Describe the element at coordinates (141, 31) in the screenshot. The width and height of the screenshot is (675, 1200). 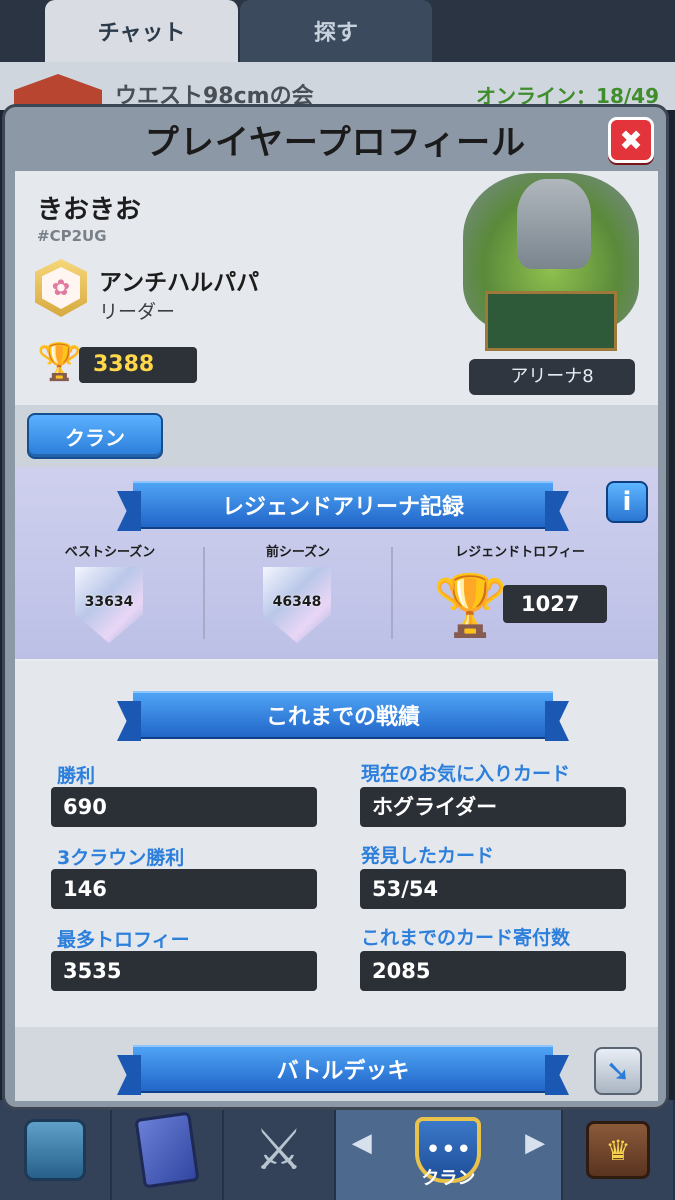
I see `tab-chat: チャット` at that location.